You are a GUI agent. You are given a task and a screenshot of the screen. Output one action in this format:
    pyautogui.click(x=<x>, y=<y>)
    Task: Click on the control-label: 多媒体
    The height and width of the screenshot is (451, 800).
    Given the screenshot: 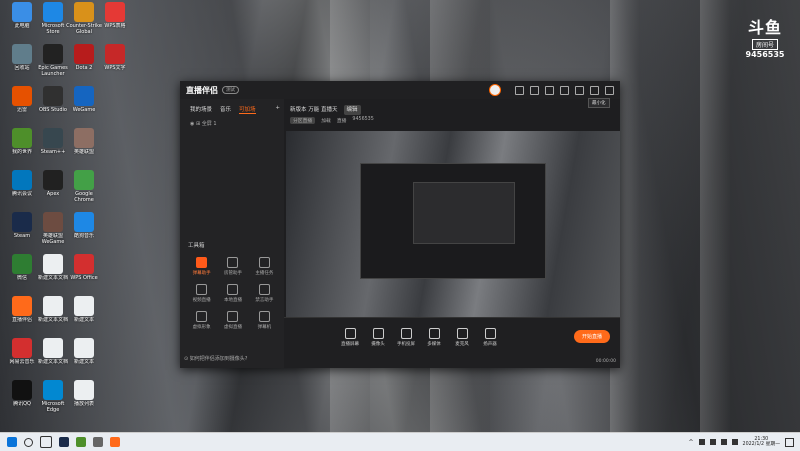 What is the action you would take?
    pyautogui.click(x=434, y=344)
    